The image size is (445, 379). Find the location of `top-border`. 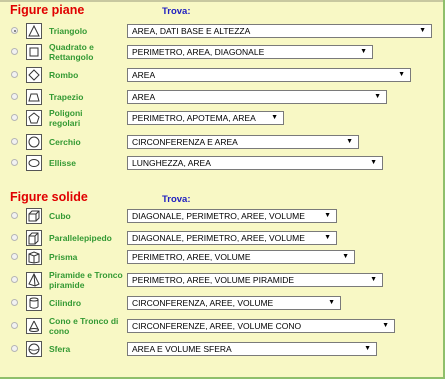

top-border is located at coordinates (222, 1).